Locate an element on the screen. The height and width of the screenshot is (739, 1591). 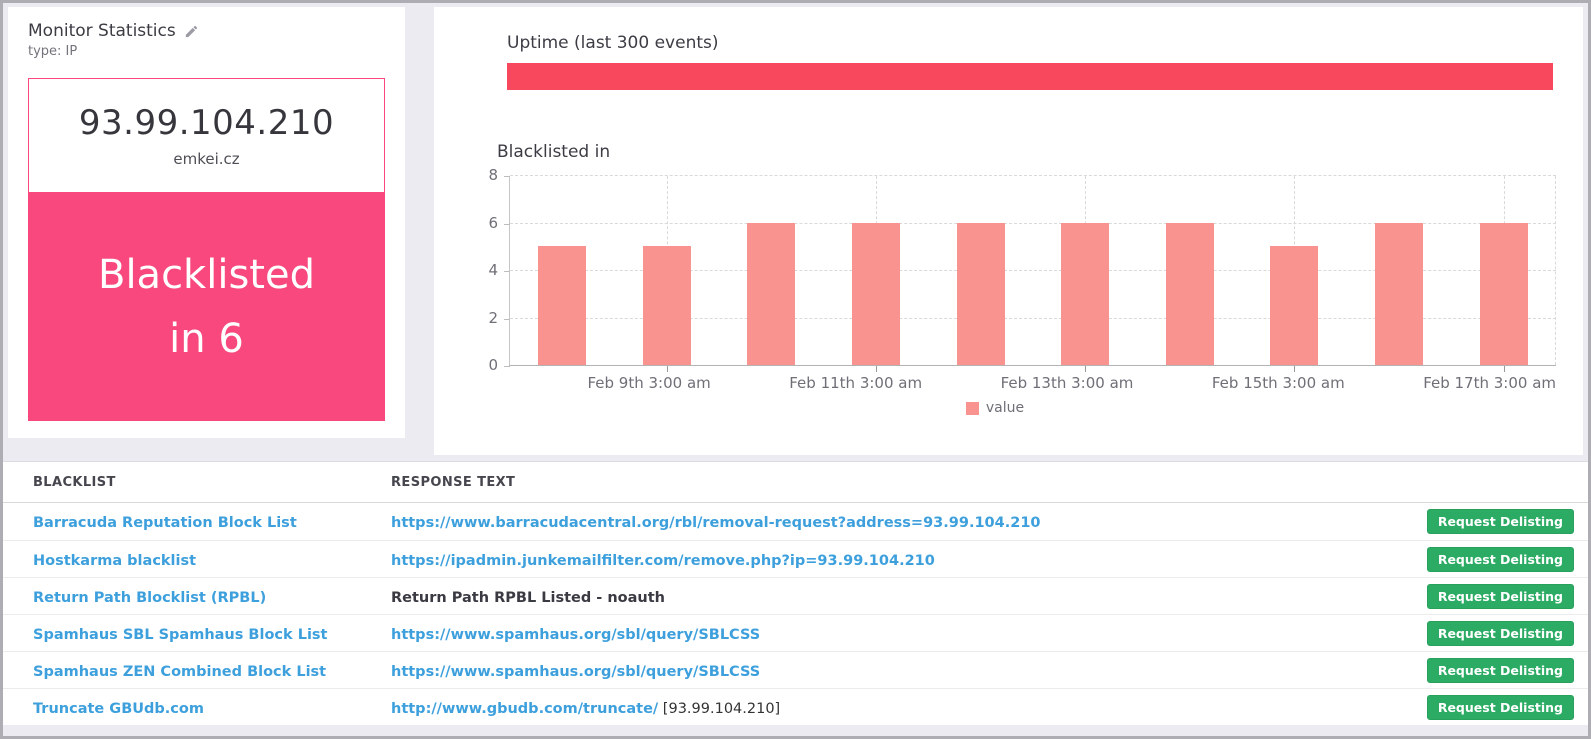
legend-swatch is located at coordinates (972, 408).